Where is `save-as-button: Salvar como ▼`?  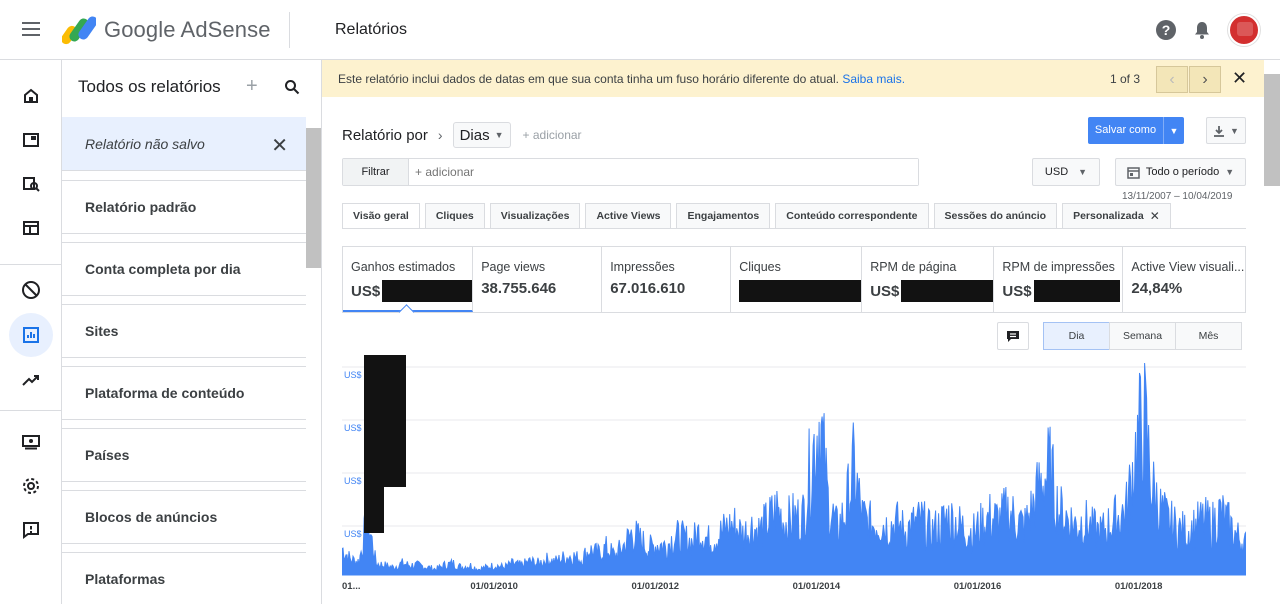 save-as-button: Salvar como ▼ is located at coordinates (1136, 130).